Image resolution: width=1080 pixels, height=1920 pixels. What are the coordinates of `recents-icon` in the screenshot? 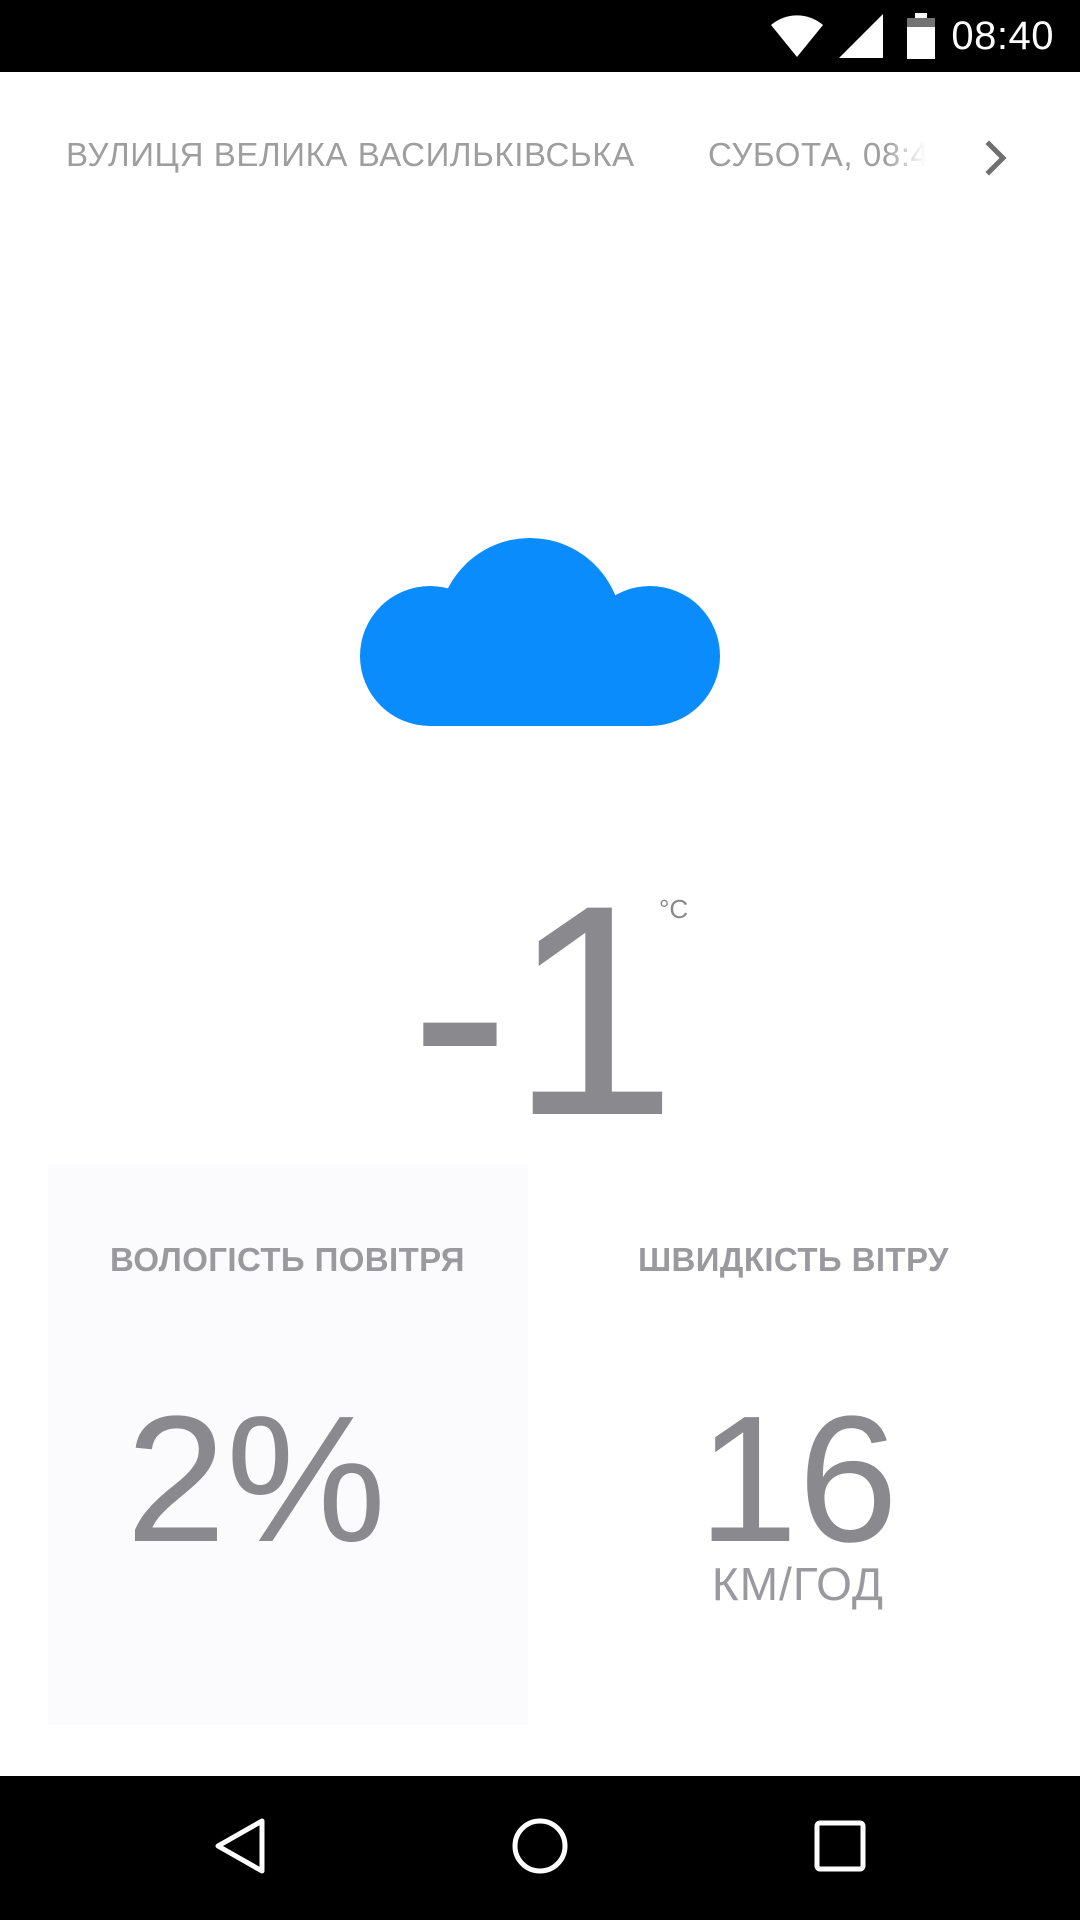 It's located at (840, 1848).